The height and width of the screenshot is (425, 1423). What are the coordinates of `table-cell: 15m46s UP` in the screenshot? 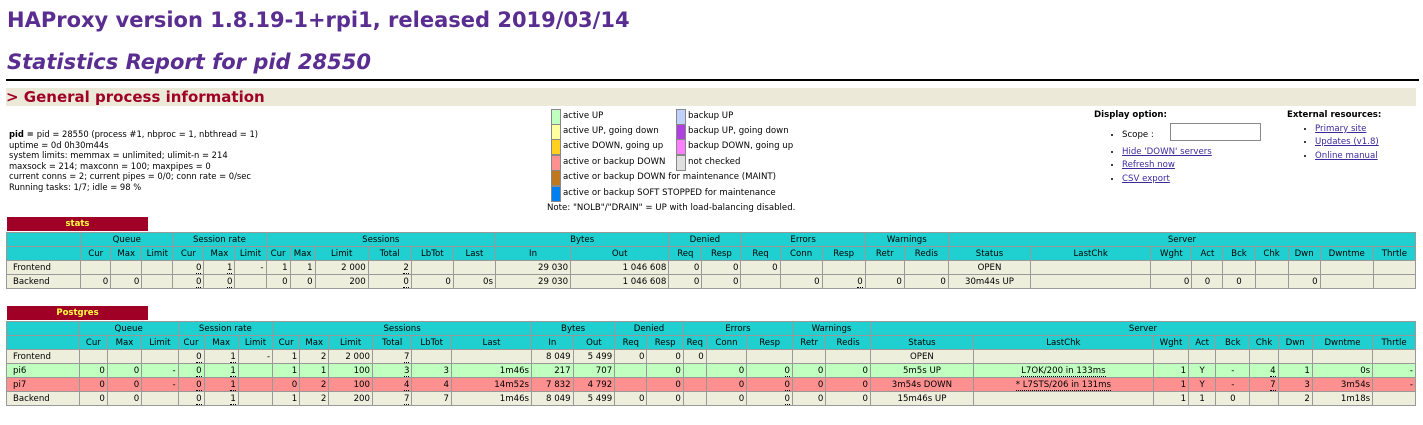 It's located at (921, 398).